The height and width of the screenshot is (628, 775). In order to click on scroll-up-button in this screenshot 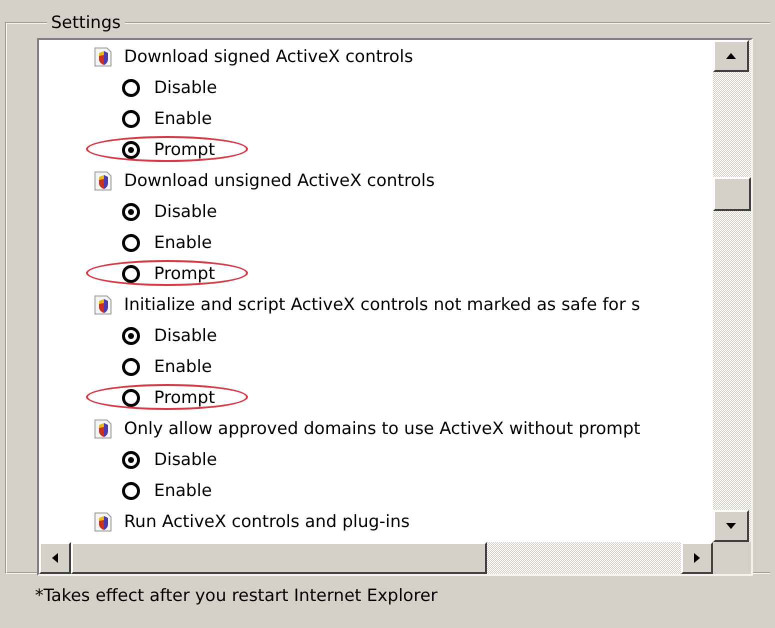, I will do `click(731, 56)`.